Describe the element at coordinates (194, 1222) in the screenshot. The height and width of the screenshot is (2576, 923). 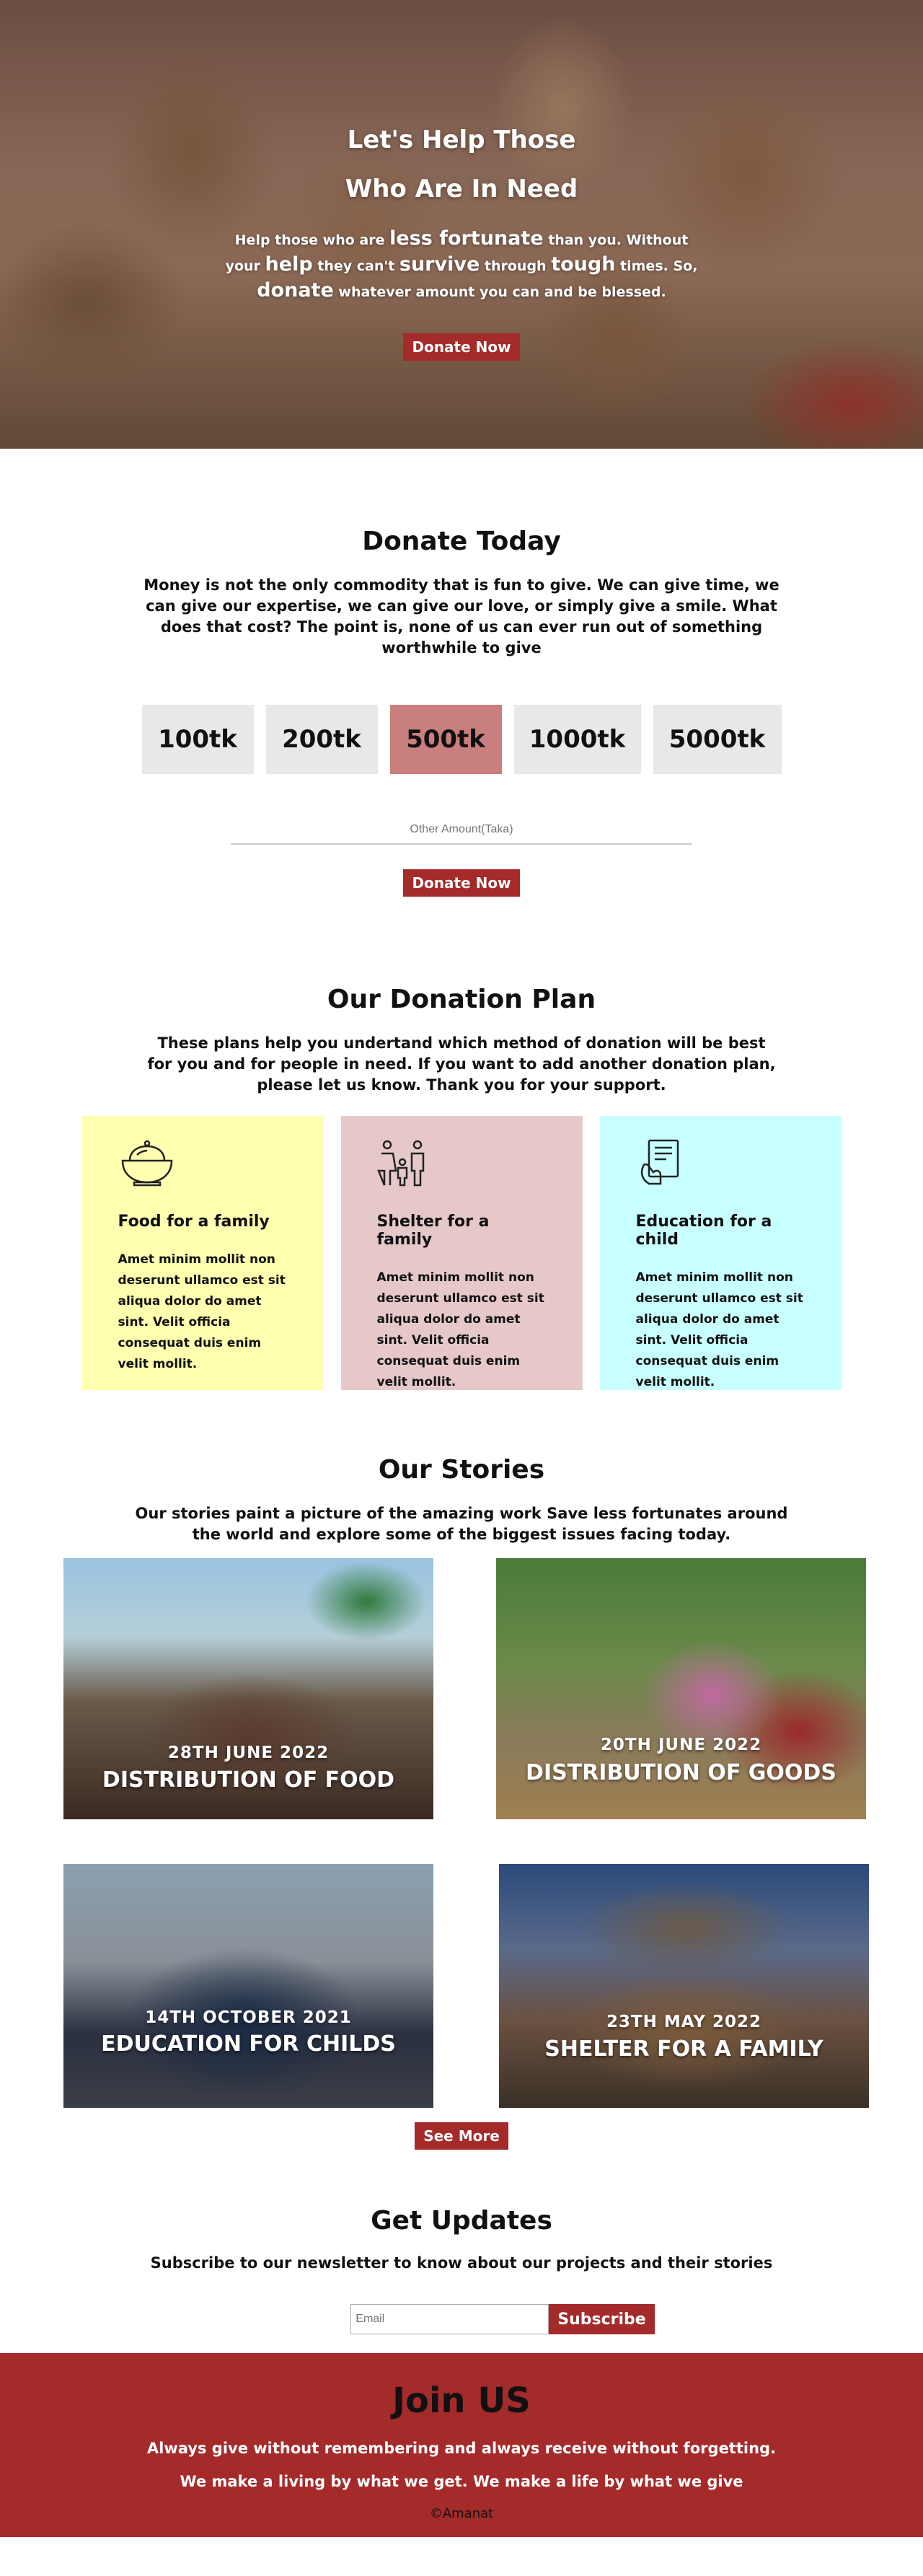
I see `plan-card-title: Food for a family` at that location.